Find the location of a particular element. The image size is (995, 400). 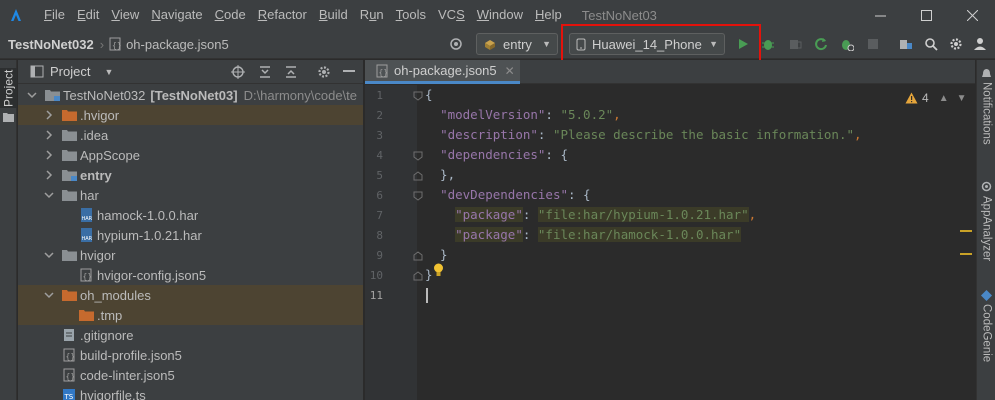

project-tool-tab: Project is located at coordinates (8, 88).